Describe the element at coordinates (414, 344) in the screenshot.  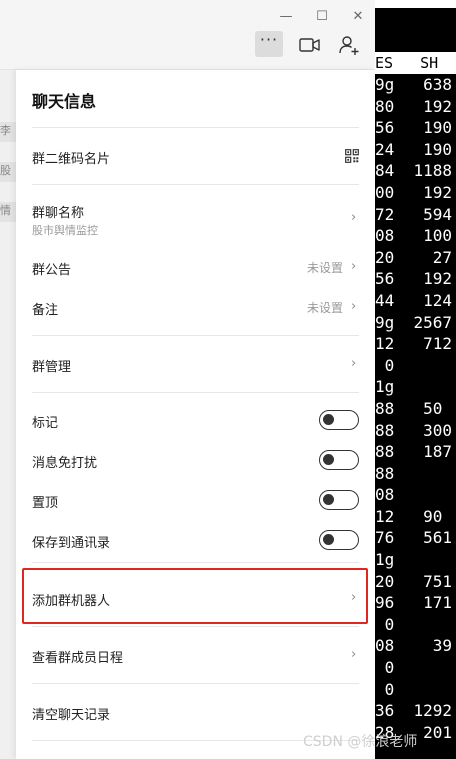
I see `terminal-row: 12 712` at that location.